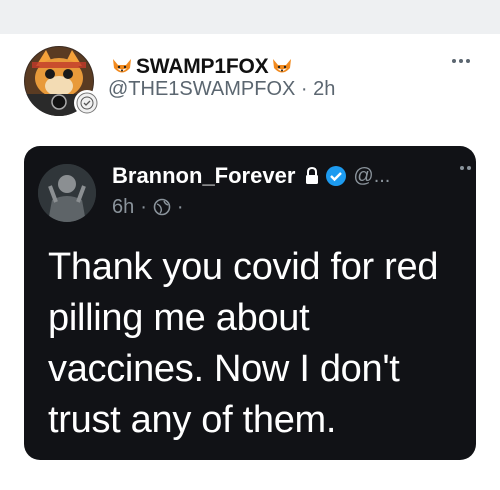 The height and width of the screenshot is (490, 500). I want to click on embedded-timestamp: 6h, so click(123, 206).